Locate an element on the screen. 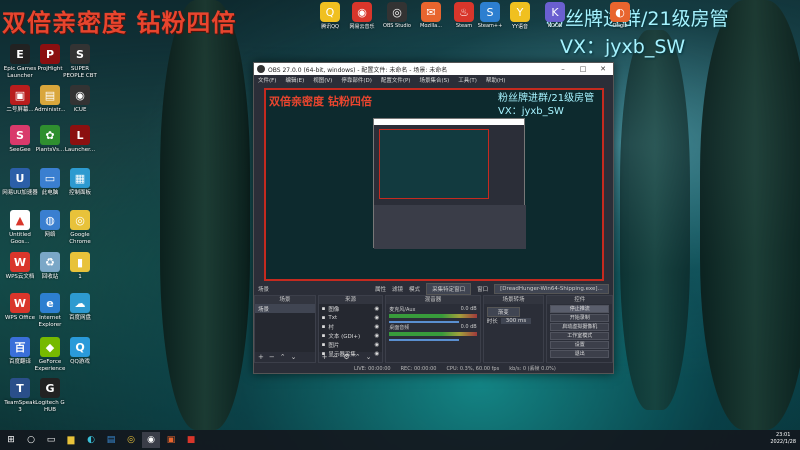 The height and width of the screenshot is (450, 800). properties-button: 属性 is located at coordinates (380, 289).